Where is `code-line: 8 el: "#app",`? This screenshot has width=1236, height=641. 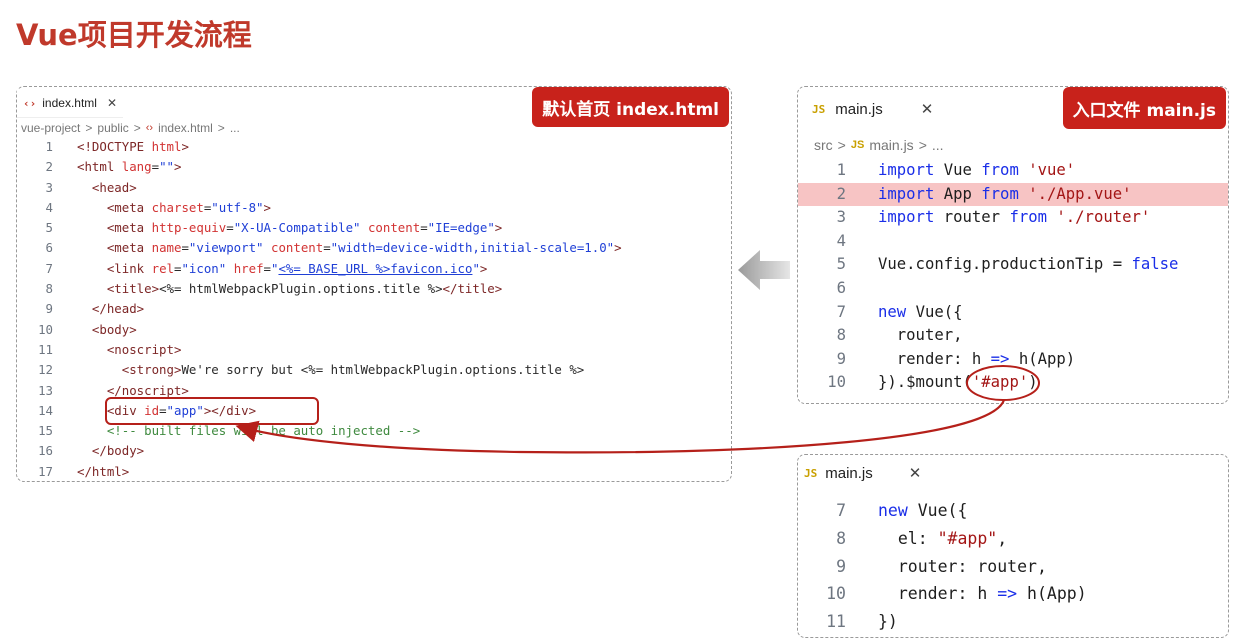
code-line: 8 el: "#app", is located at coordinates (1013, 539).